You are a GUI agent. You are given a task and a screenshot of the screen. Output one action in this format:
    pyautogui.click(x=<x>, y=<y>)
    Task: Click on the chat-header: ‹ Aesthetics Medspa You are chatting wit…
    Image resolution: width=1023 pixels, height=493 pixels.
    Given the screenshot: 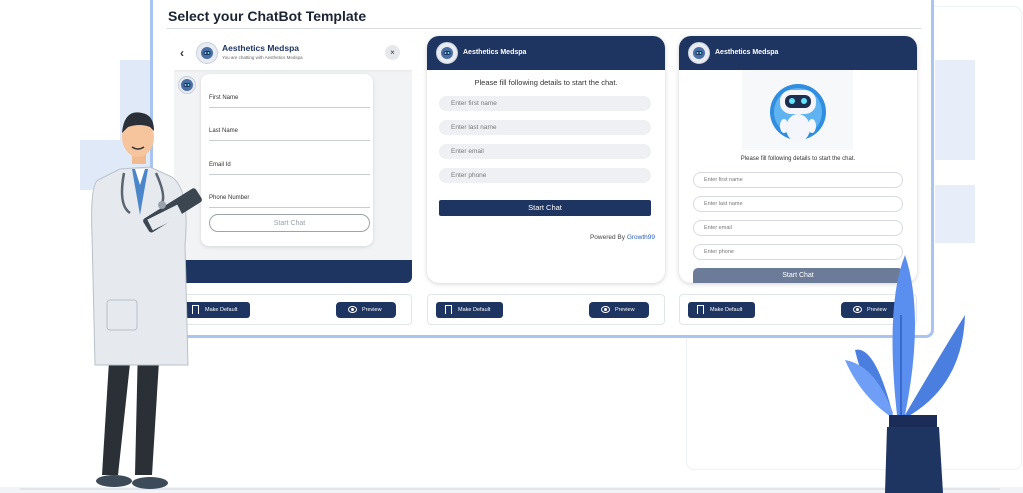 What is the action you would take?
    pyautogui.click(x=293, y=53)
    